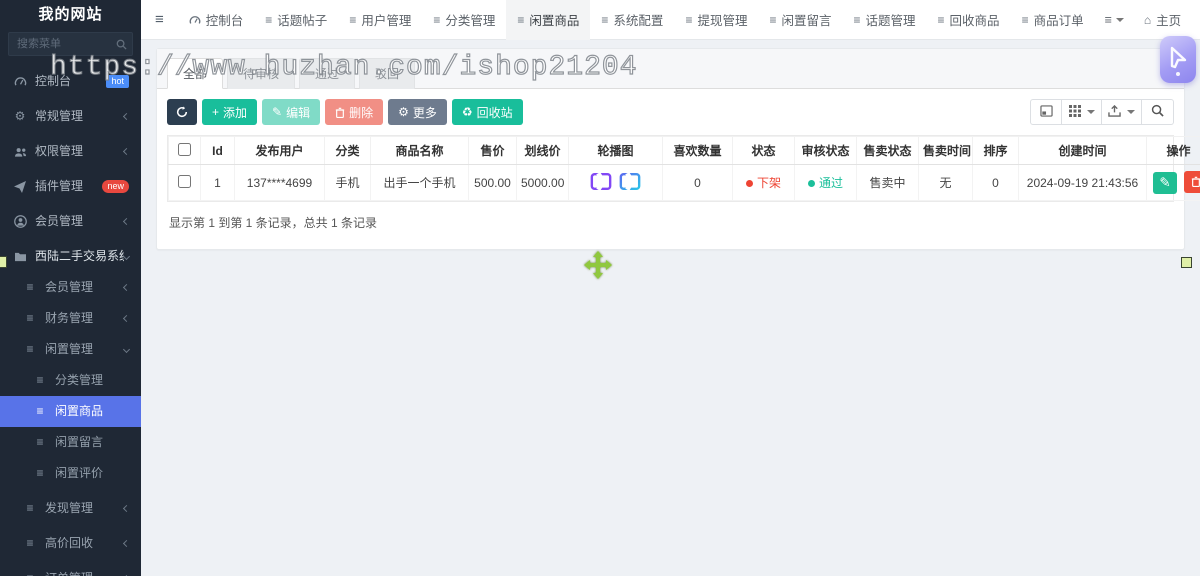 This screenshot has width=1200, height=576. What do you see at coordinates (615, 150) in the screenshot?
I see `col-carousel: 轮播图` at bounding box center [615, 150].